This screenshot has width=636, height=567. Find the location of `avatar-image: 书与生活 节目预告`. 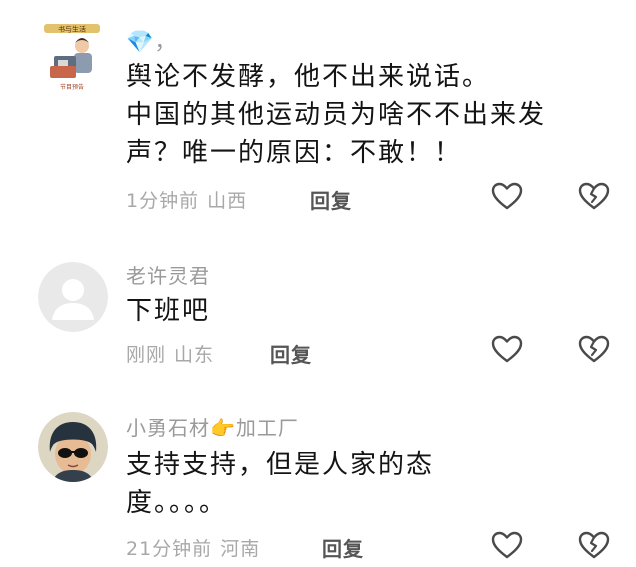

avatar-image: 书与生活 节目预告 is located at coordinates (72, 57).